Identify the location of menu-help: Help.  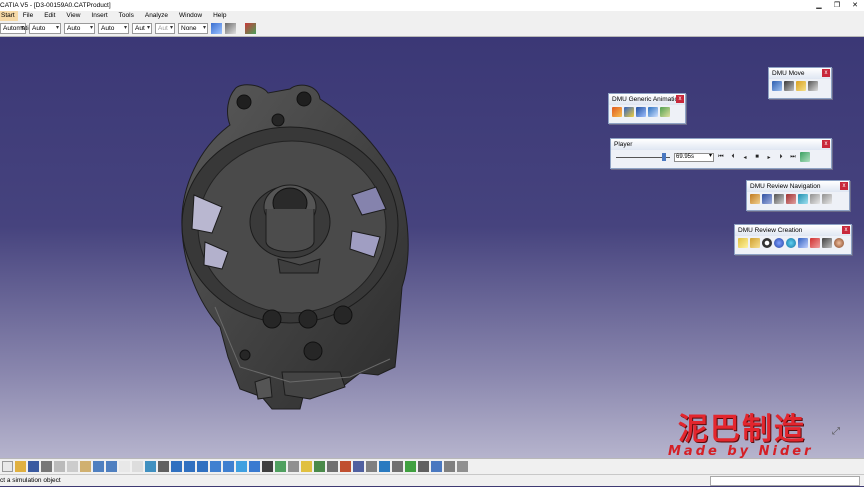
(220, 16).